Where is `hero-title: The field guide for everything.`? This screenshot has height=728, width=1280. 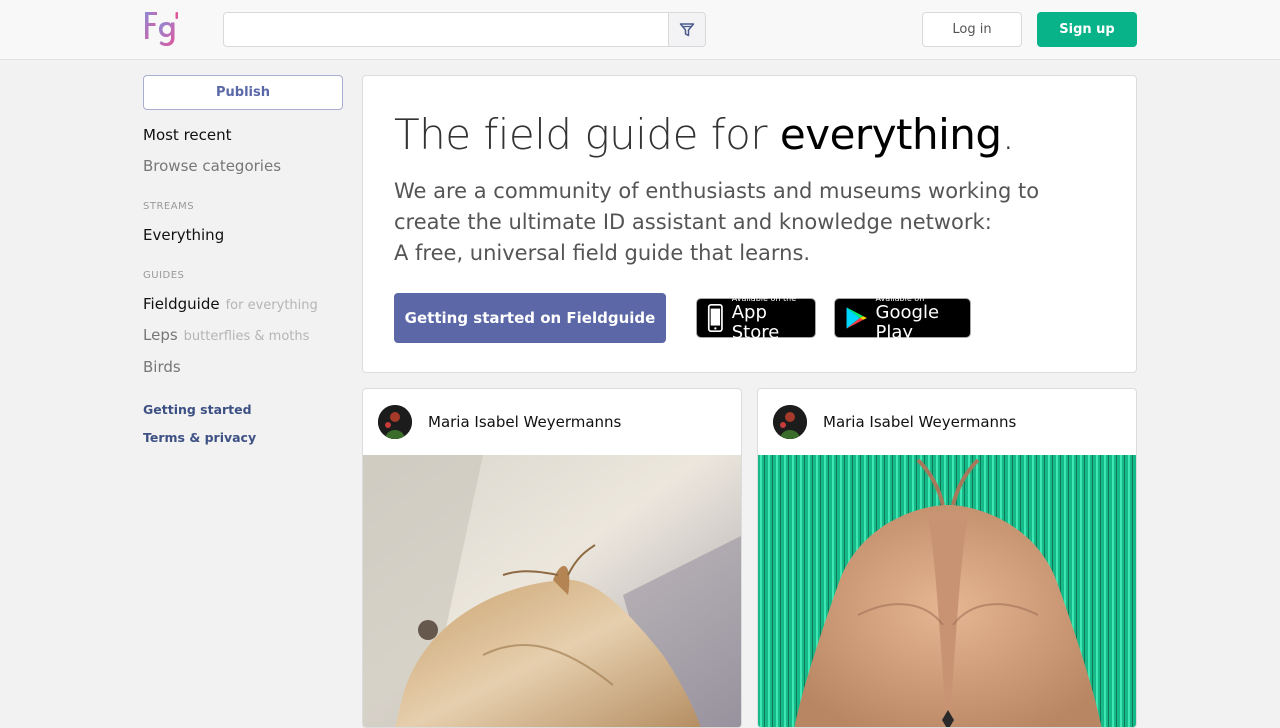
hero-title: The field guide for everything. is located at coordinates (704, 134).